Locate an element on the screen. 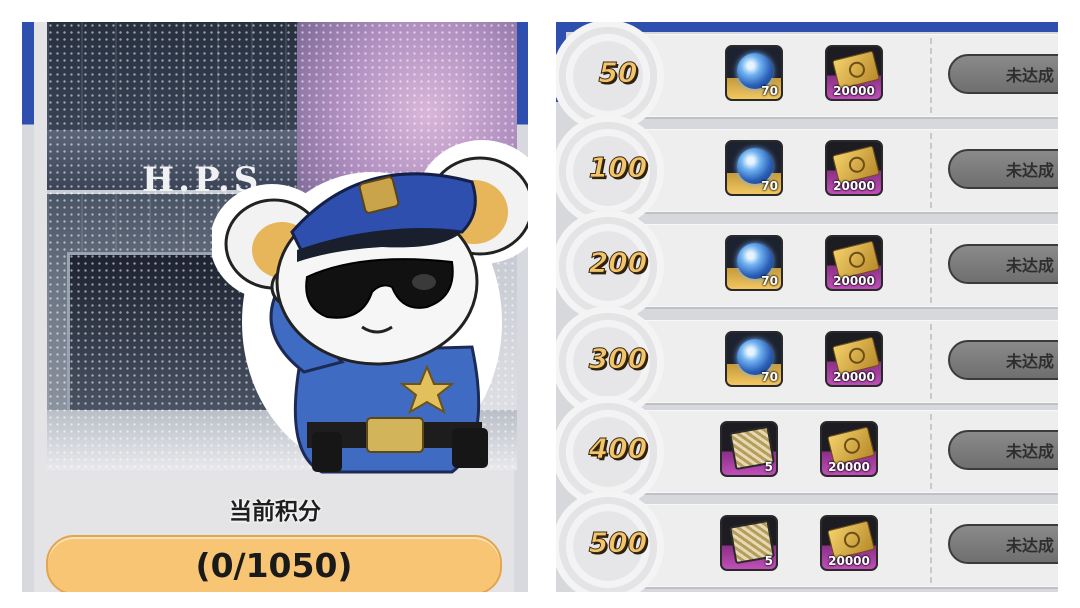  milestone-row: 200 70 20000 未达成 is located at coordinates (807, 266).